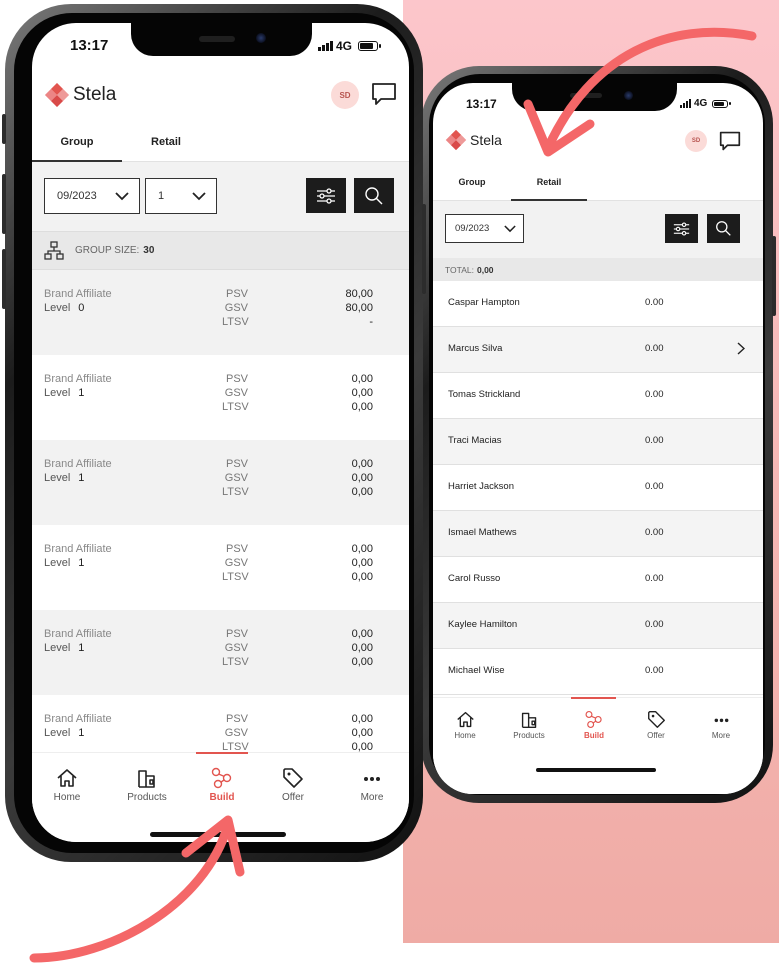 The image size is (779, 970). Describe the element at coordinates (220, 196) in the screenshot. I see `filters-bar: 09/2023 1` at that location.